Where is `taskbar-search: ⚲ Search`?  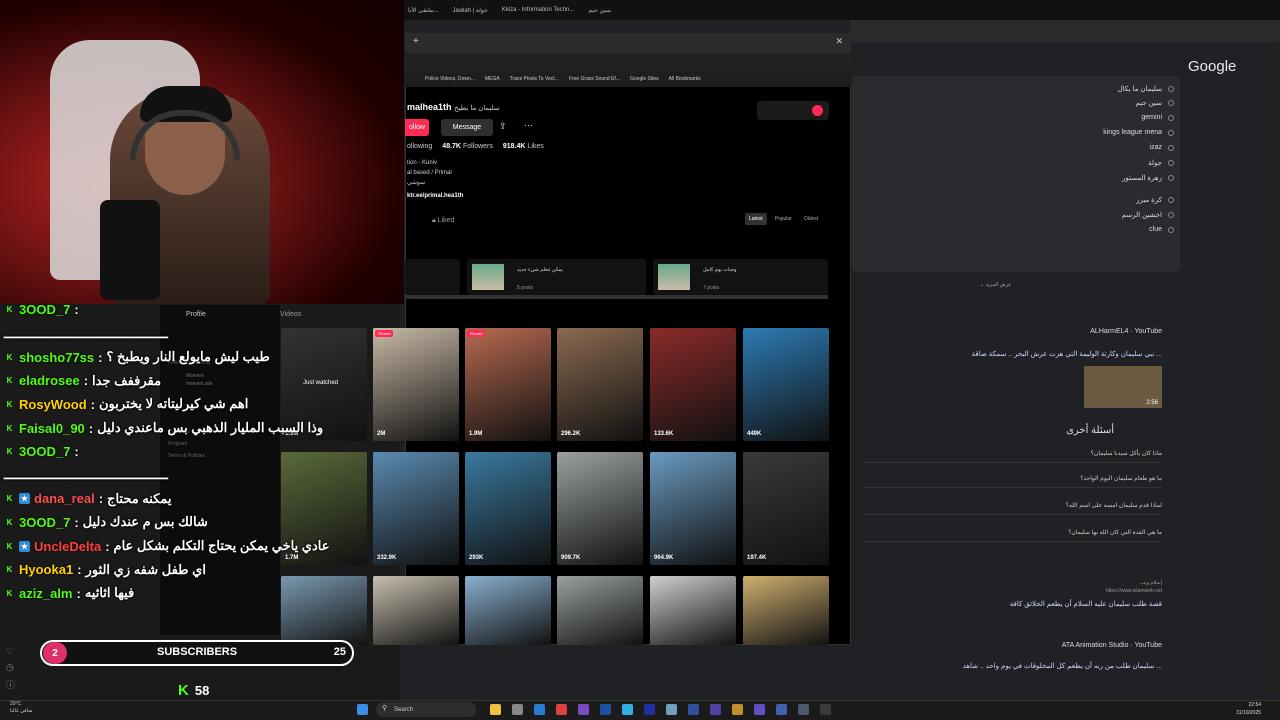 taskbar-search: ⚲ Search is located at coordinates (426, 709).